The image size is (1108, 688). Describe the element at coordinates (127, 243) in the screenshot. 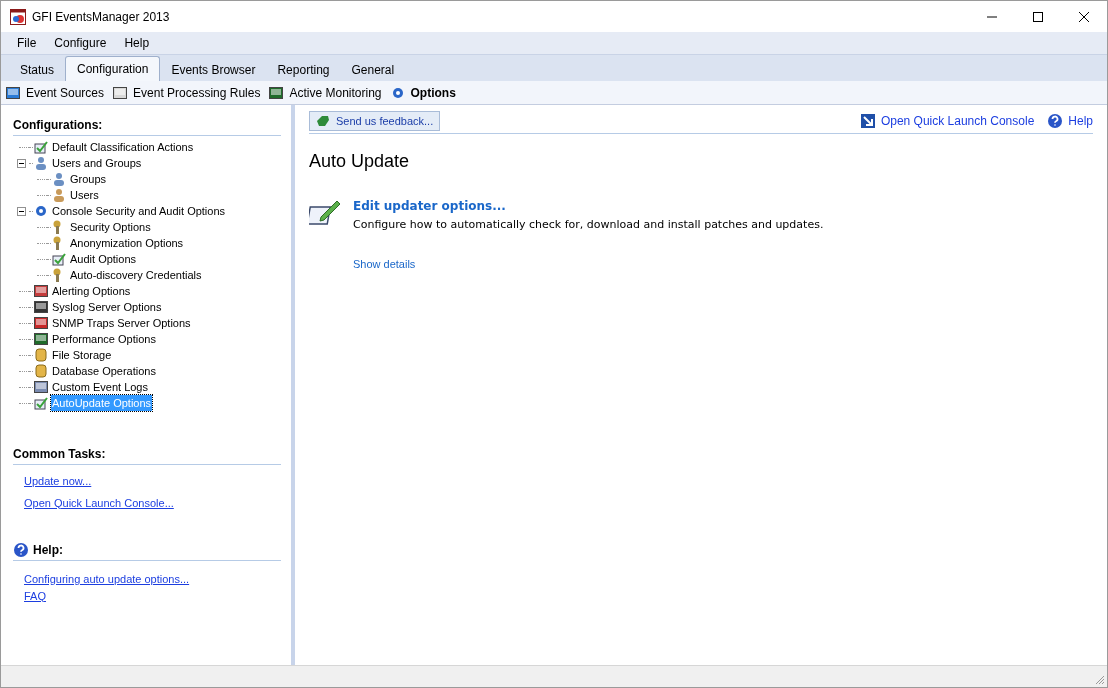

I see `tree-item: Anonymization Options` at that location.